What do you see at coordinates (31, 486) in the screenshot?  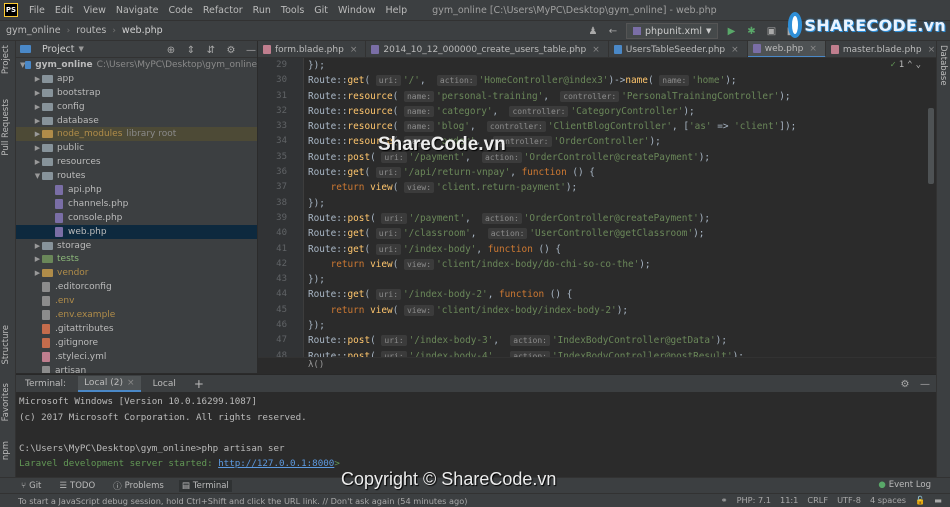 I see `git-tool-button: ⑂ Git` at bounding box center [31, 486].